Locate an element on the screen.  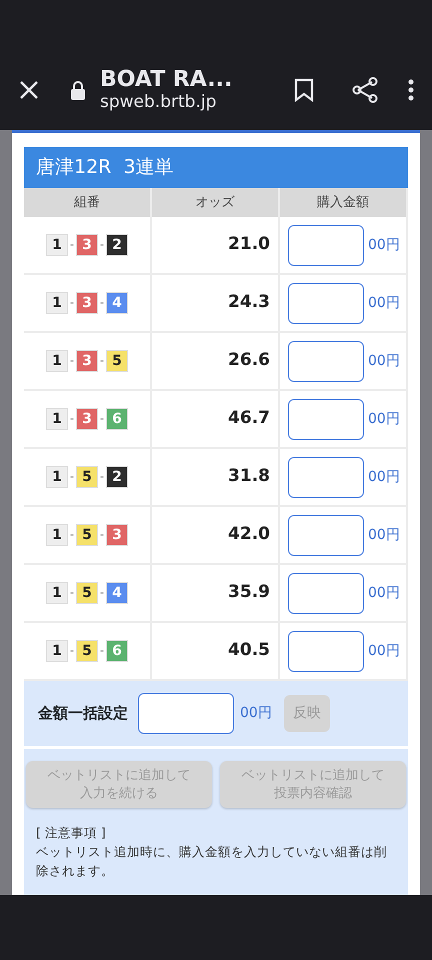
odds-value: 26.6 is located at coordinates (249, 360).